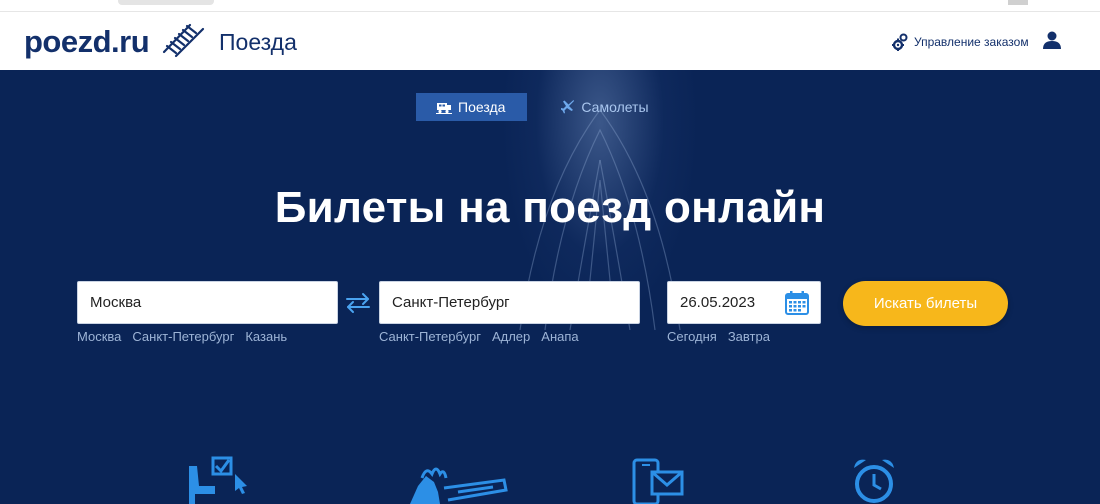 The image size is (1100, 504). I want to click on railway-track-icon, so click(183, 40).